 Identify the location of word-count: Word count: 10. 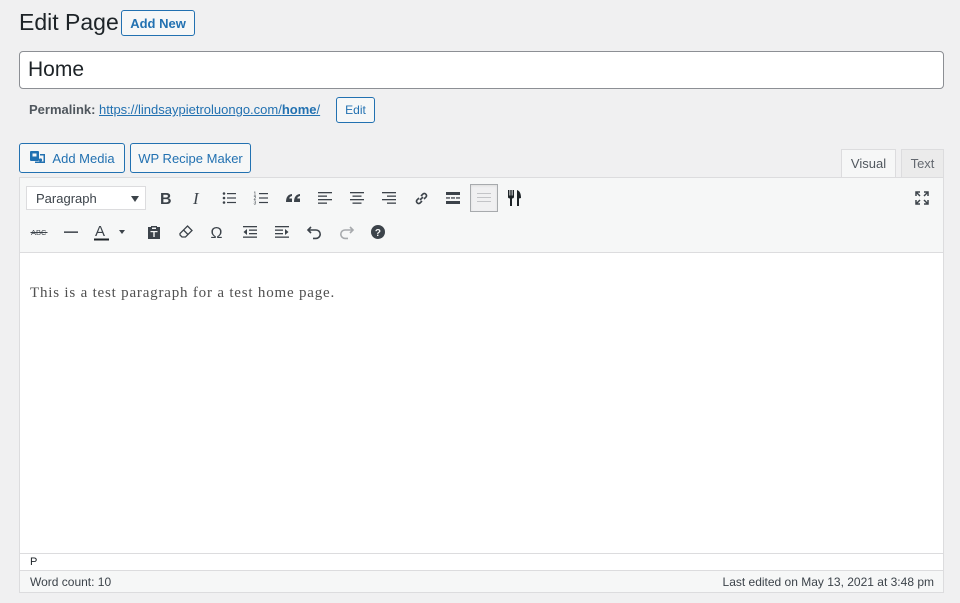
(70, 582).